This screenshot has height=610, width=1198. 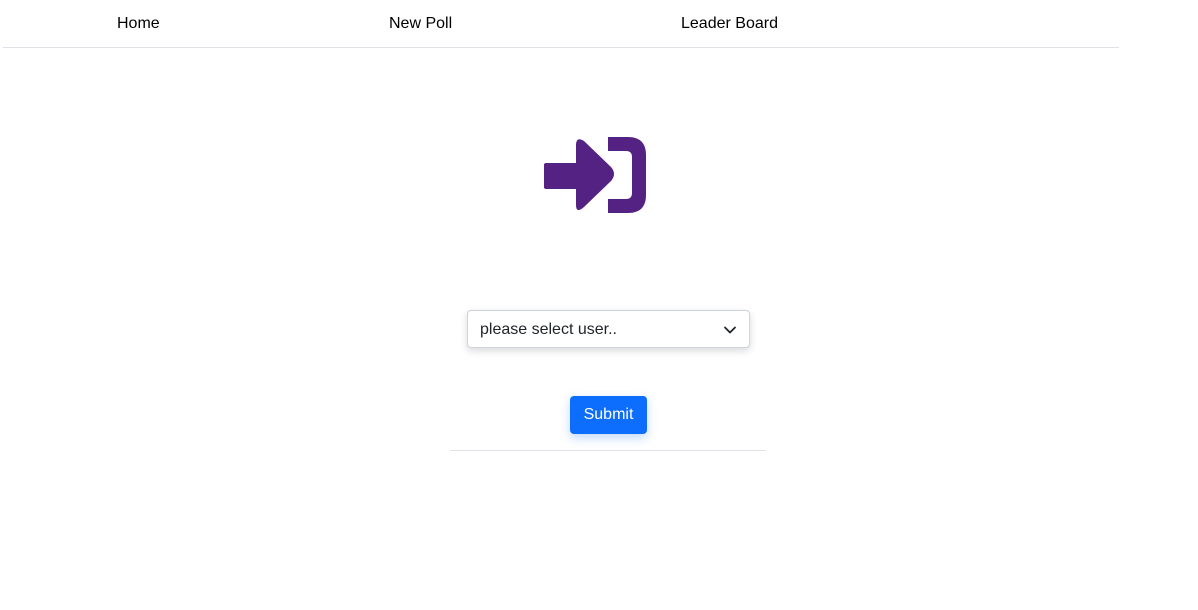 What do you see at coordinates (548, 329) in the screenshot?
I see `user-select-value: please select user..` at bounding box center [548, 329].